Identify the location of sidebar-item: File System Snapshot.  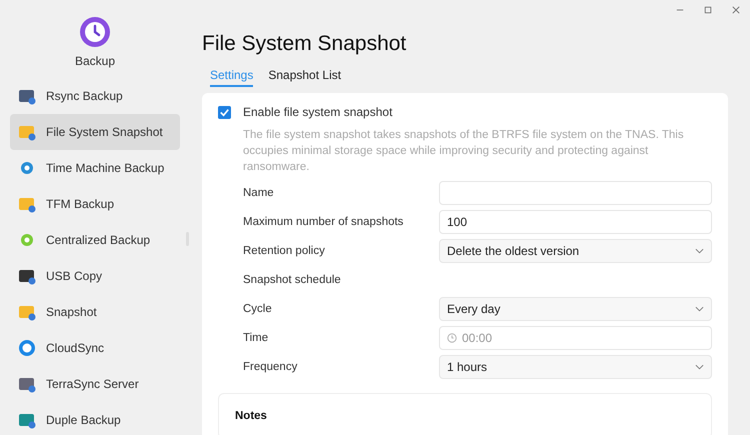
(95, 132).